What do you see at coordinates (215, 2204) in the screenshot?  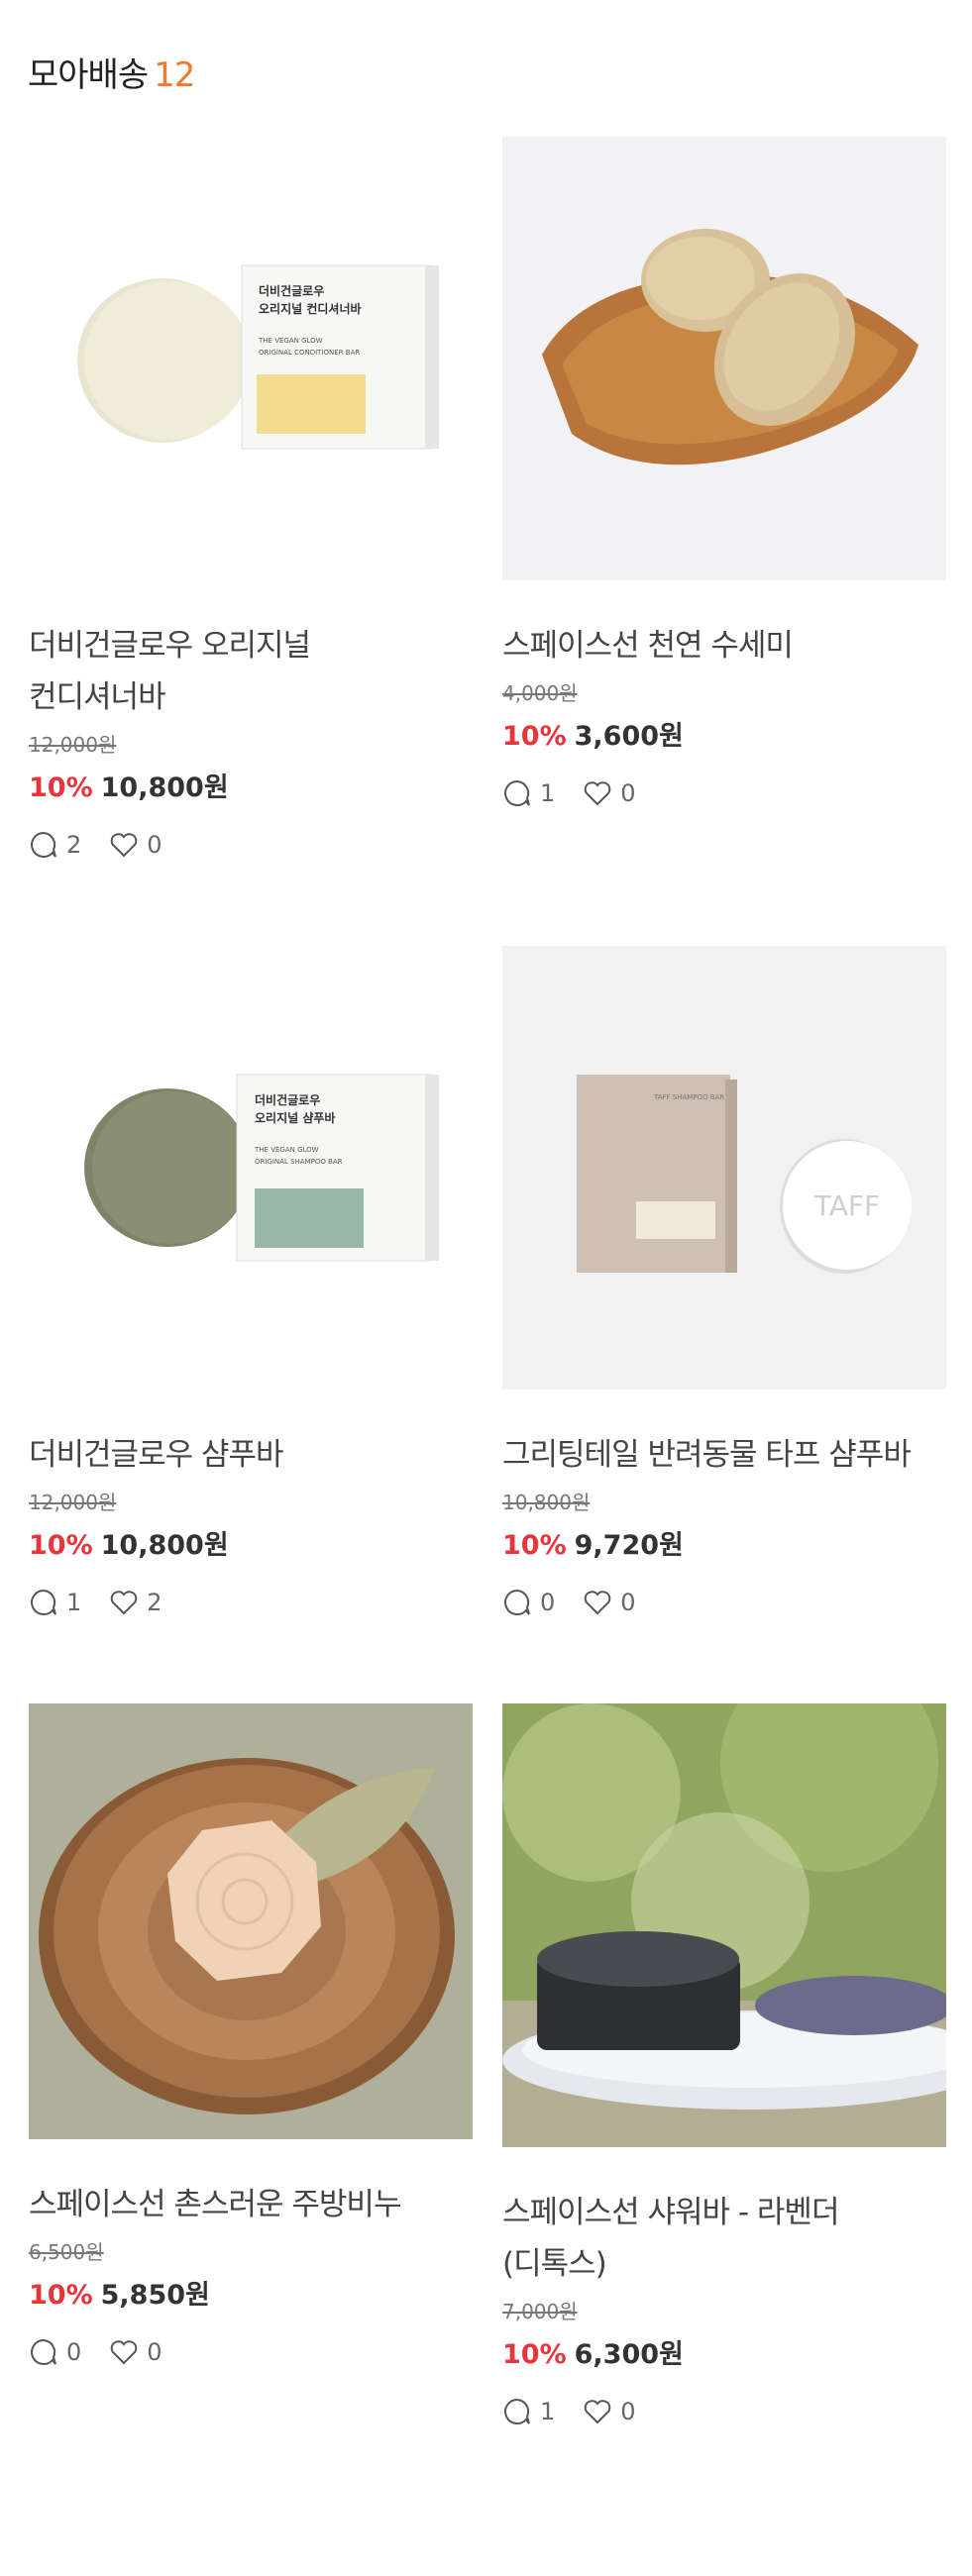 I see `product-name-line: 스페이스선 촌스러운 주방비누` at bounding box center [215, 2204].